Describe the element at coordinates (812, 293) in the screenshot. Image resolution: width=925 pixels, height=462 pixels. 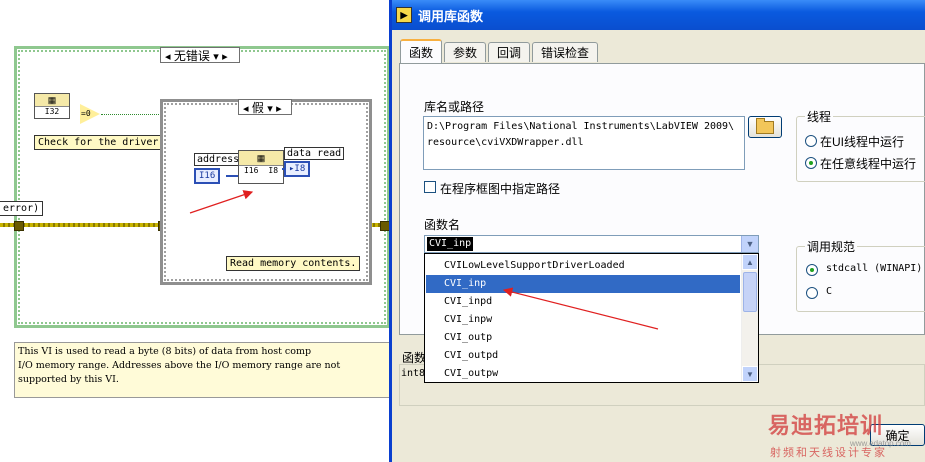
I see `radio-c` at that location.